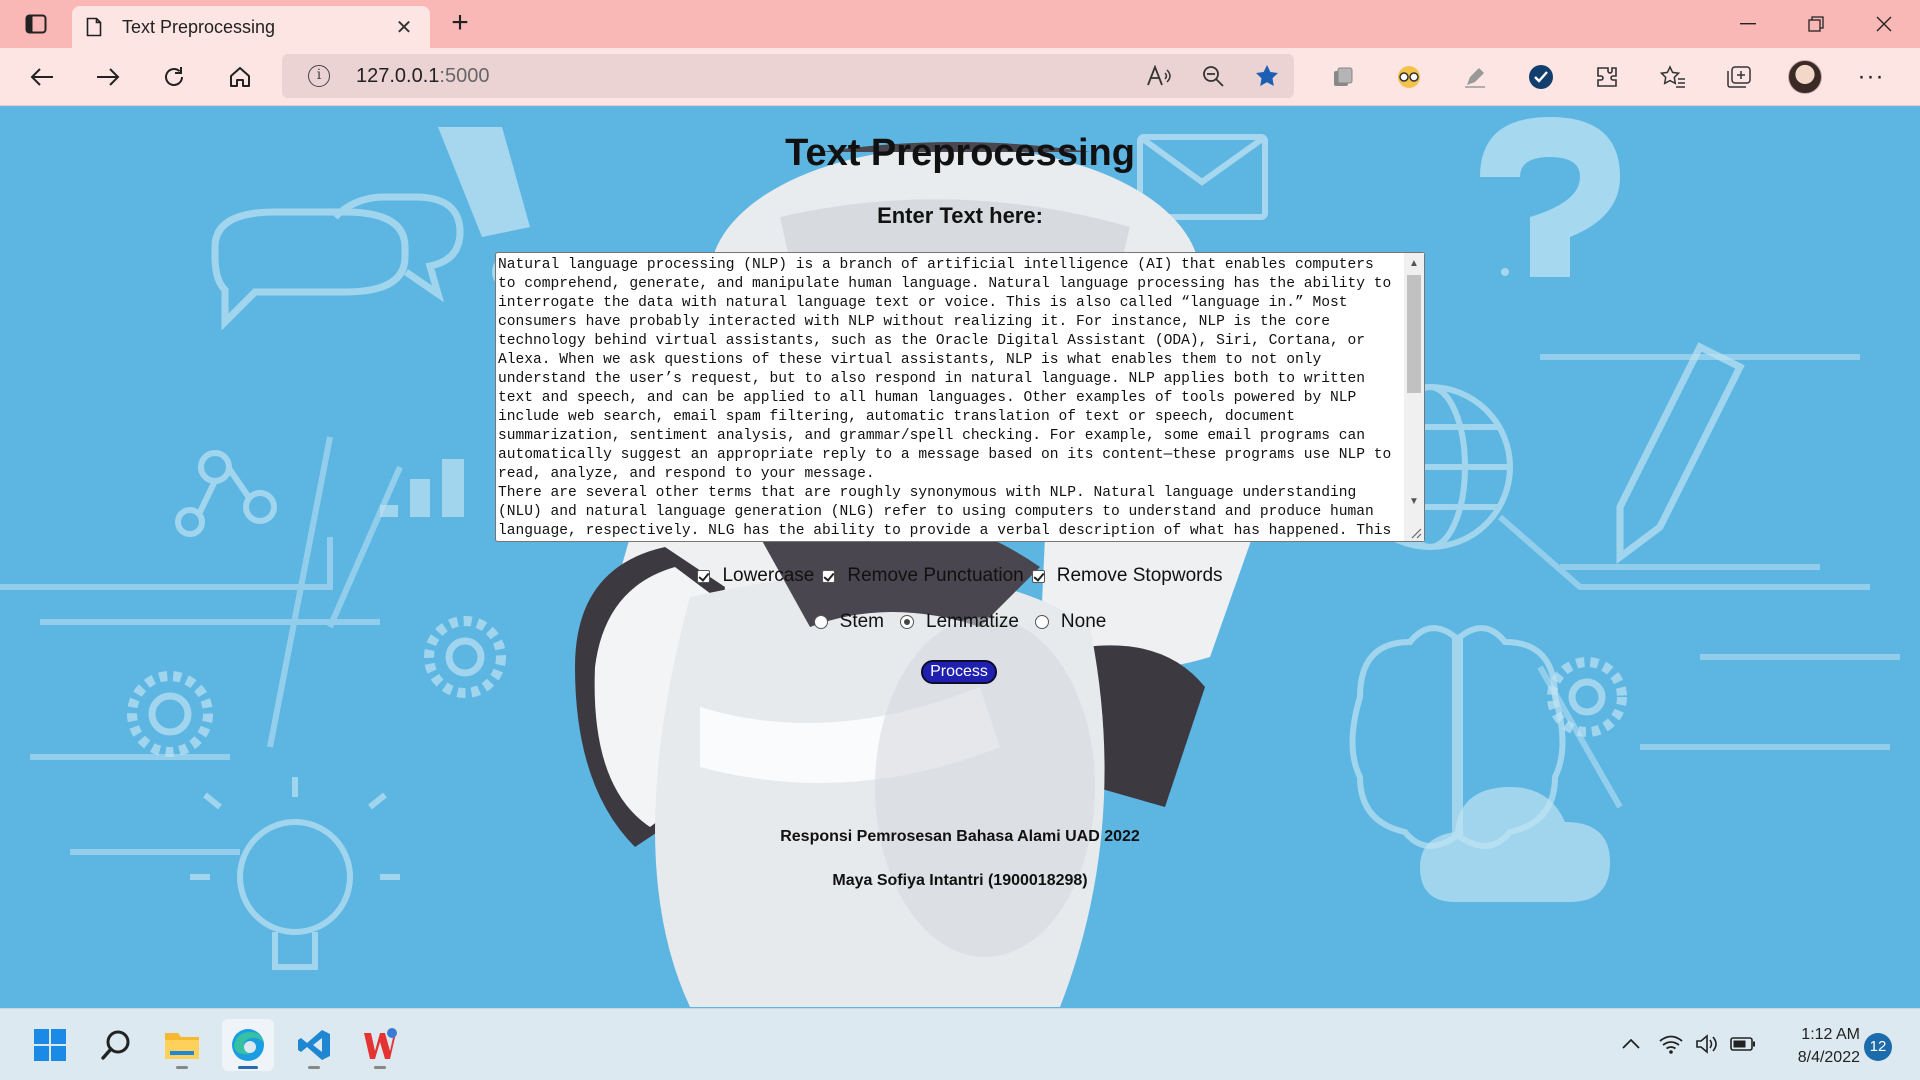 This screenshot has height=1080, width=1920. I want to click on windows-logo-icon, so click(50, 1045).